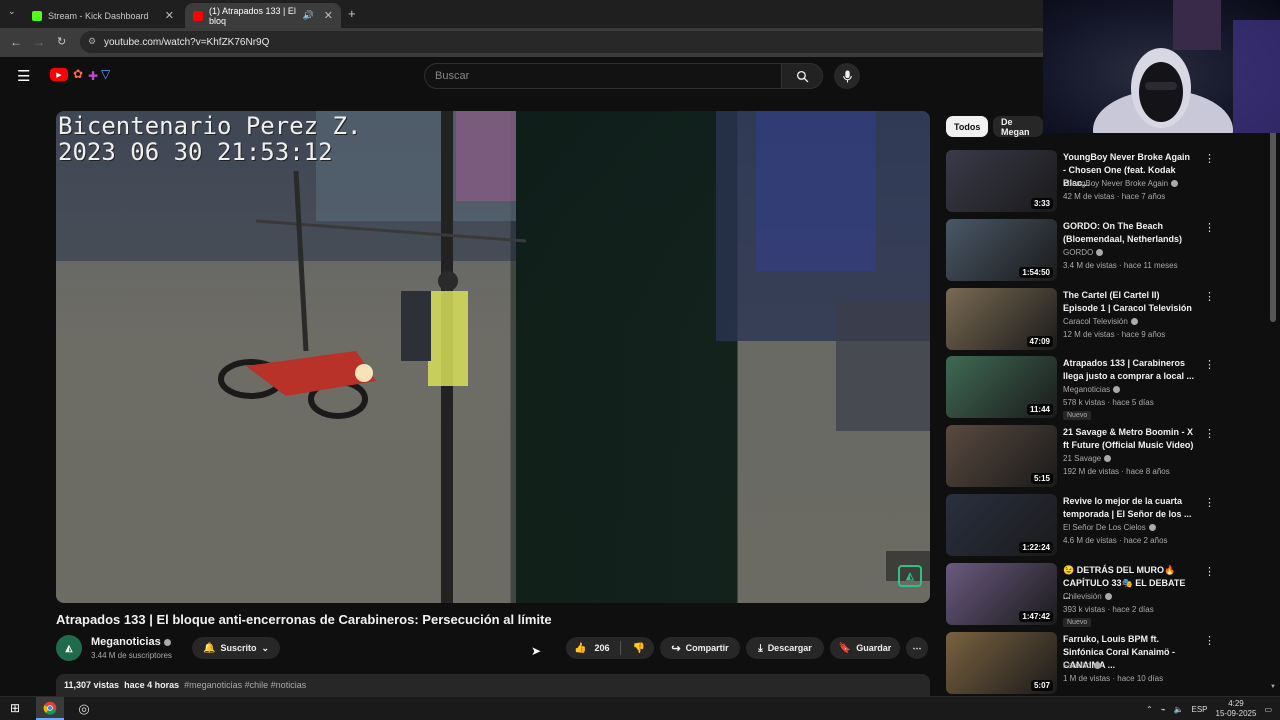 The height and width of the screenshot is (720, 1280). What do you see at coordinates (308, 15) in the screenshot?
I see `speaker-icon: 🔊` at bounding box center [308, 15].